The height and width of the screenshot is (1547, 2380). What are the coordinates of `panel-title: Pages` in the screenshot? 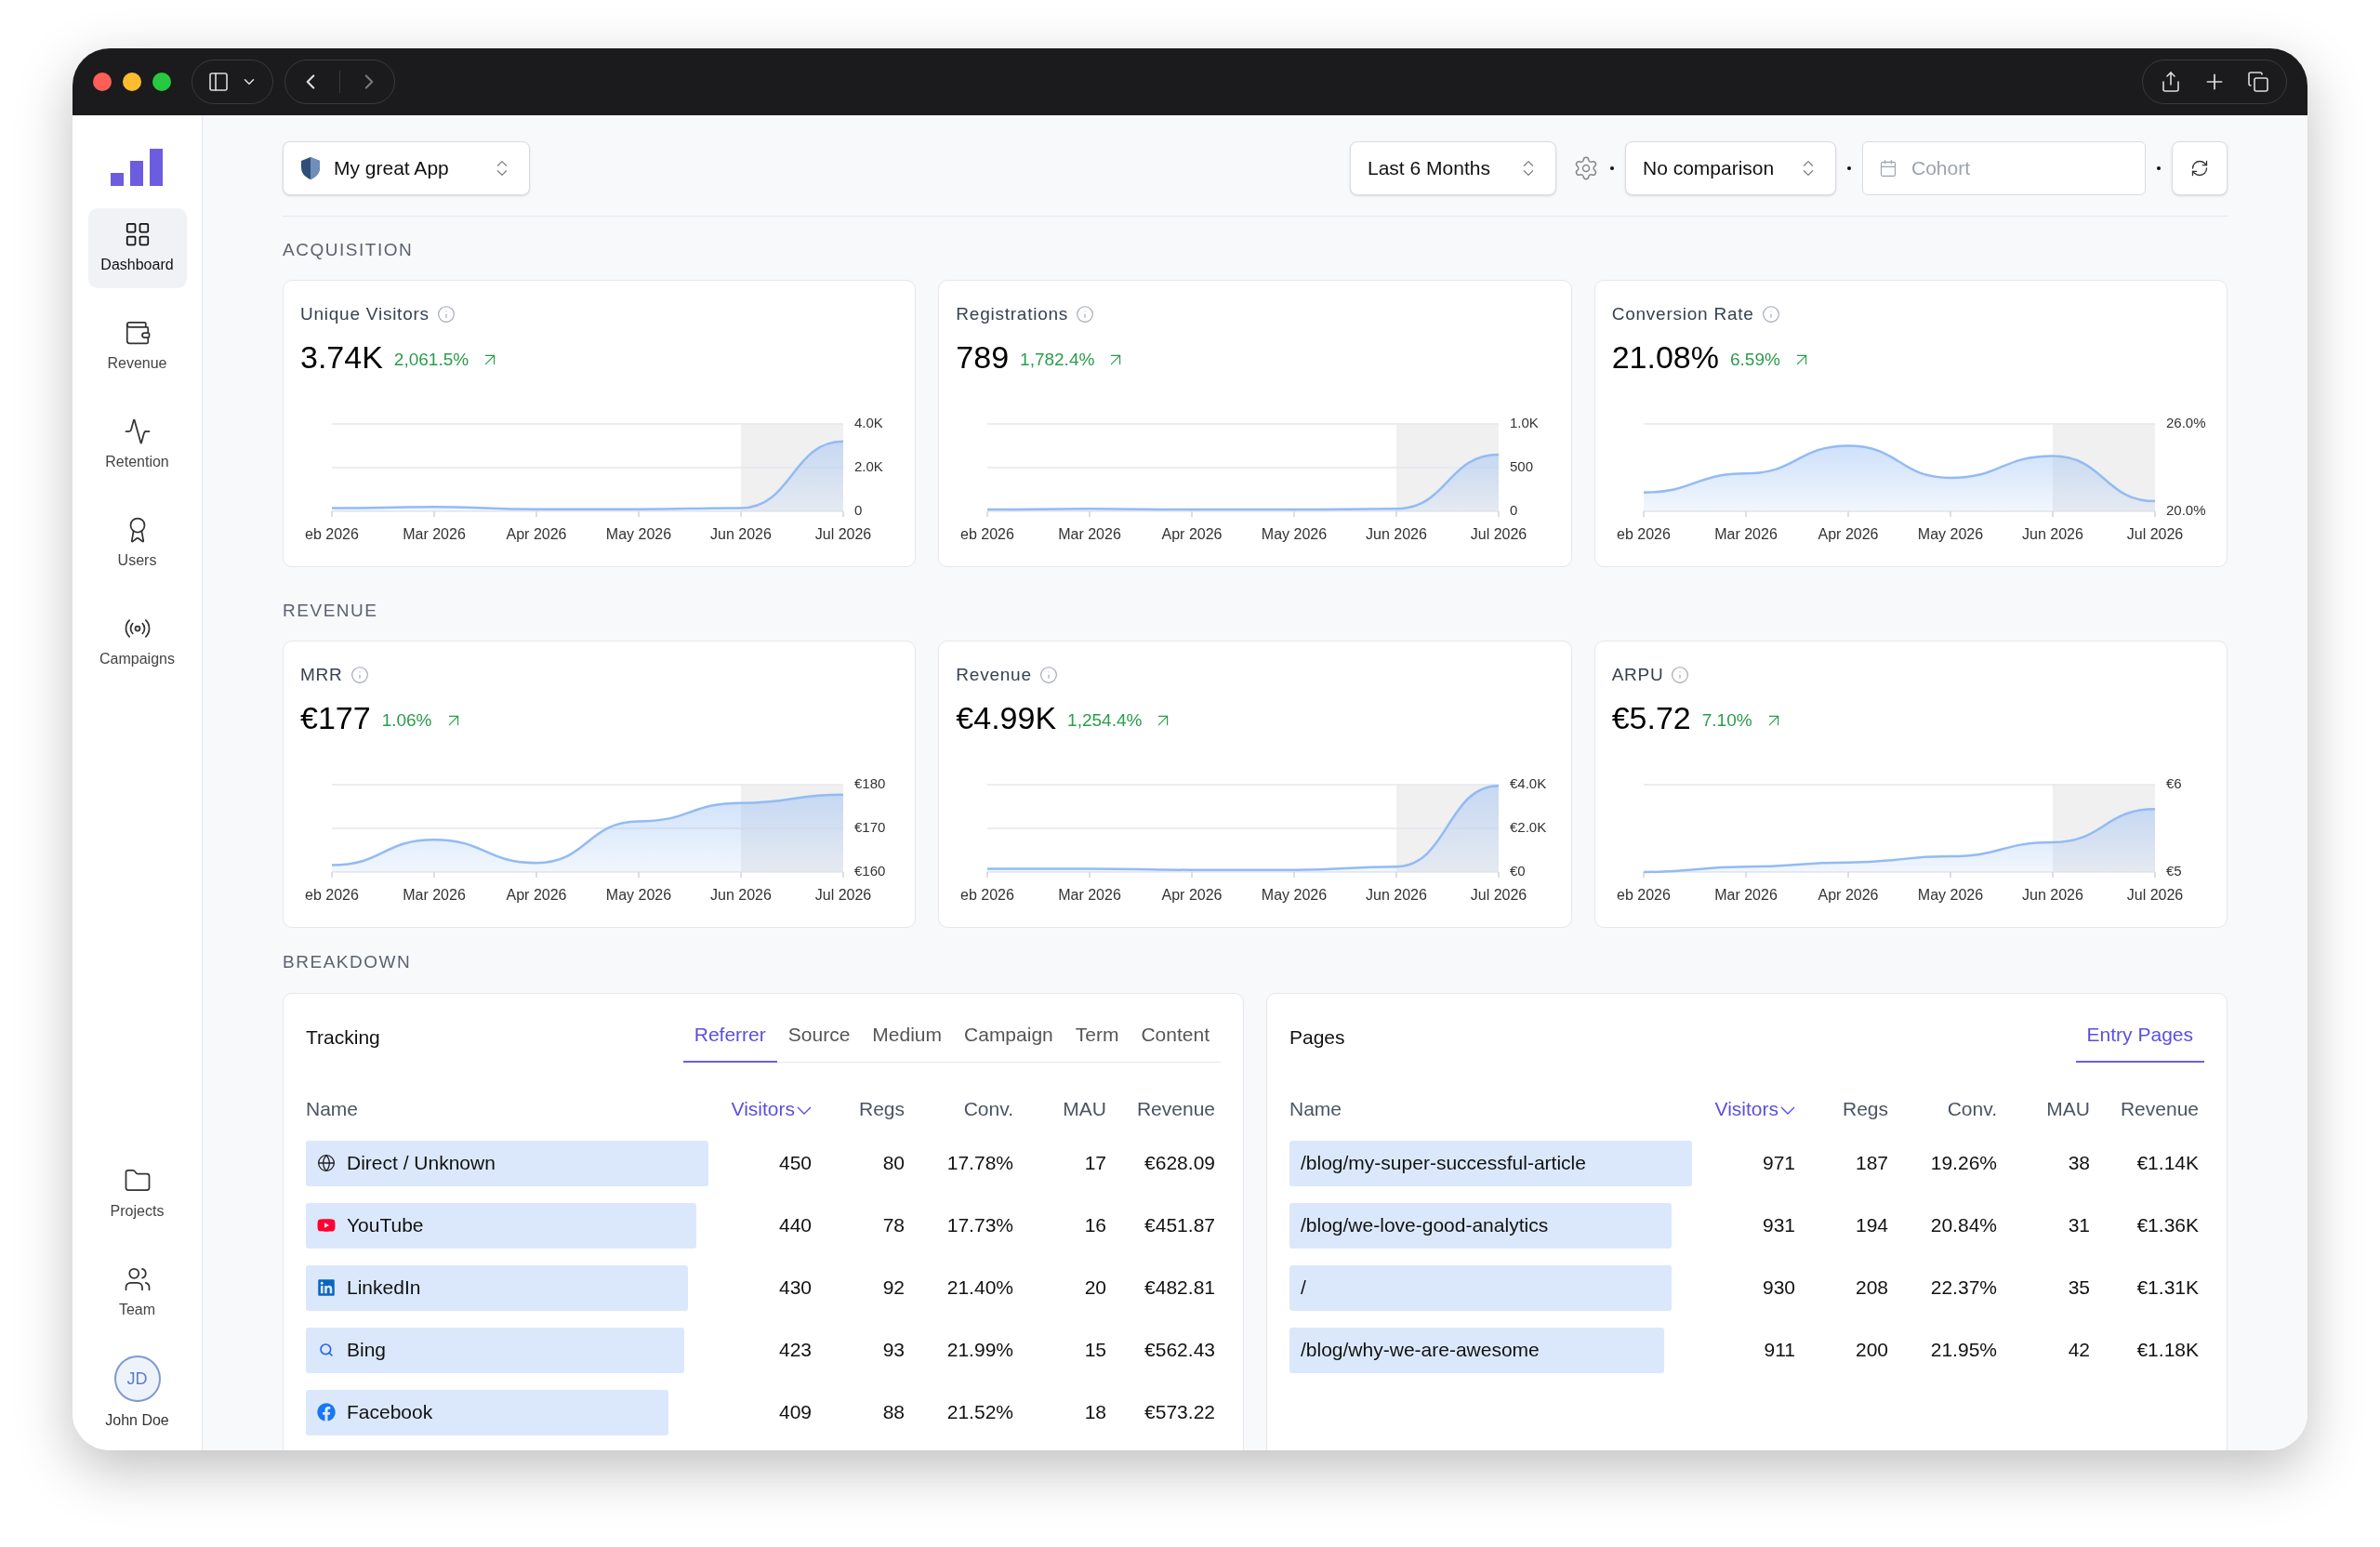 It's located at (1317, 1037).